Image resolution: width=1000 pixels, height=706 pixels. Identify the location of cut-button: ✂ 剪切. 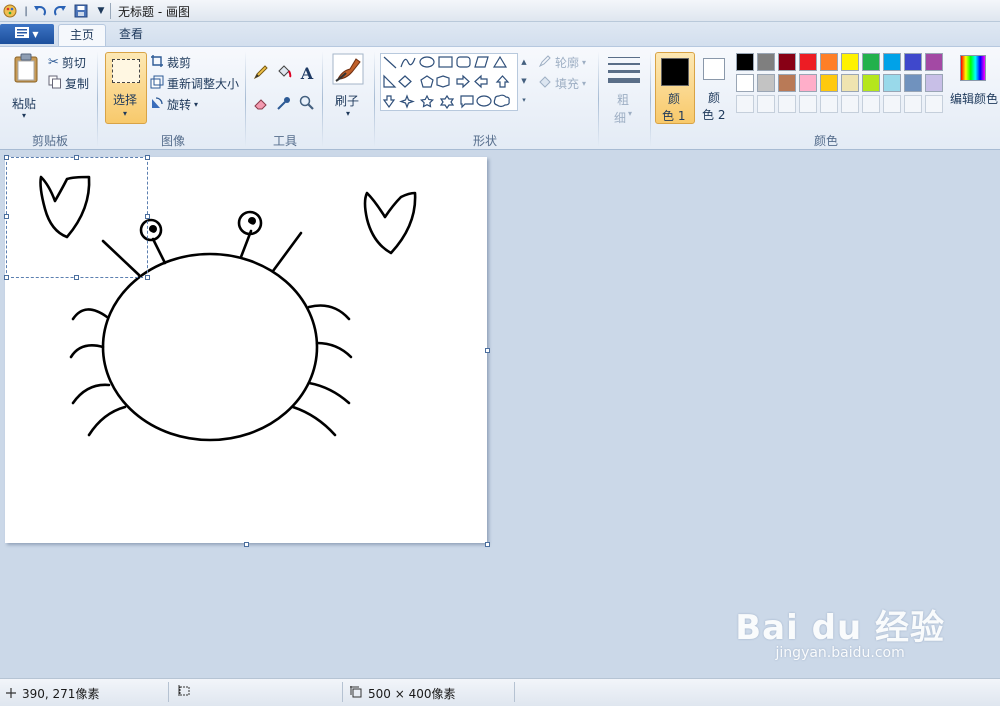
(67, 62).